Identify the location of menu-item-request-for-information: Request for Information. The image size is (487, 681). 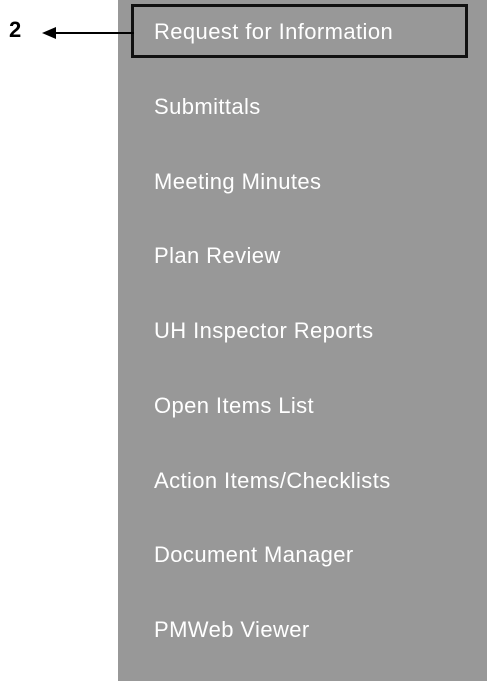
(273, 32).